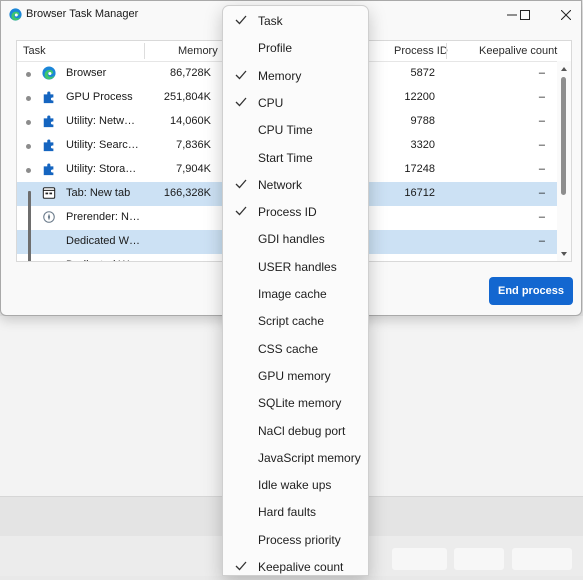  I want to click on prerender-icon, so click(49, 217).